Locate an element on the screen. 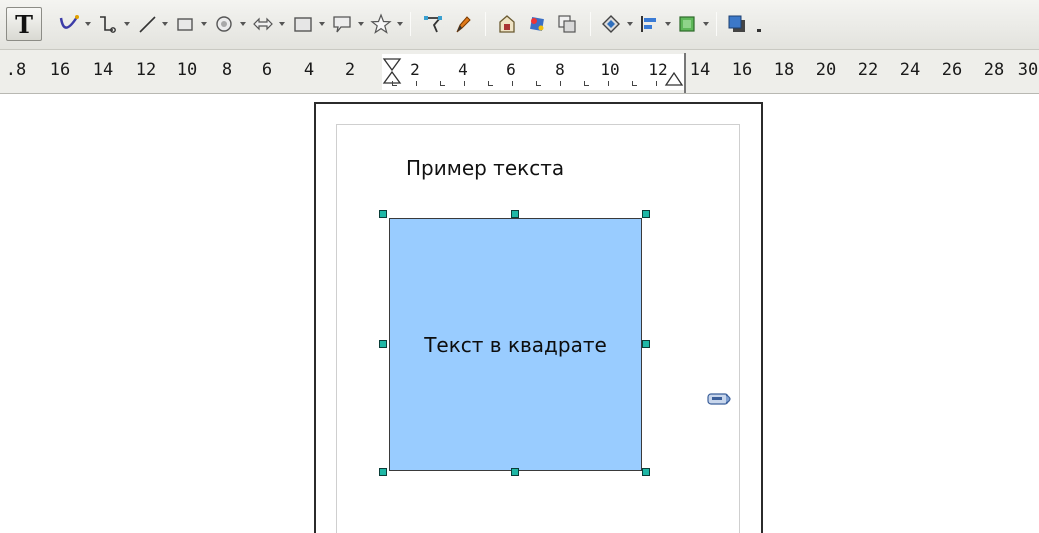  align-icon is located at coordinates (648, 24).